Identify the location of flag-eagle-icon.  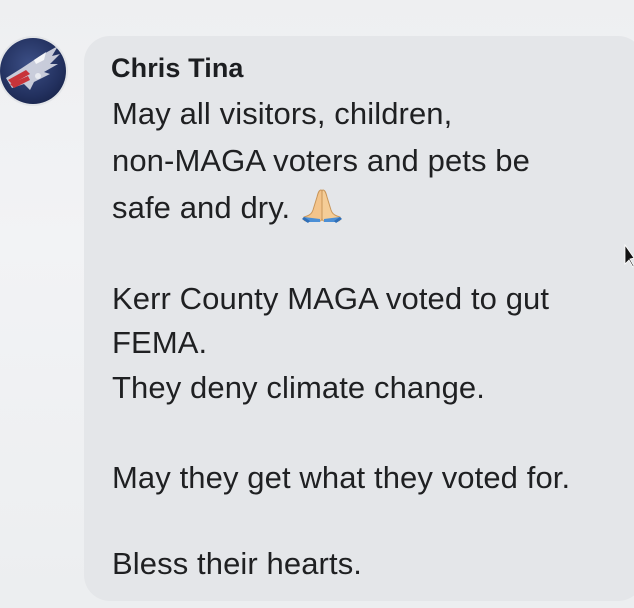
(33, 68).